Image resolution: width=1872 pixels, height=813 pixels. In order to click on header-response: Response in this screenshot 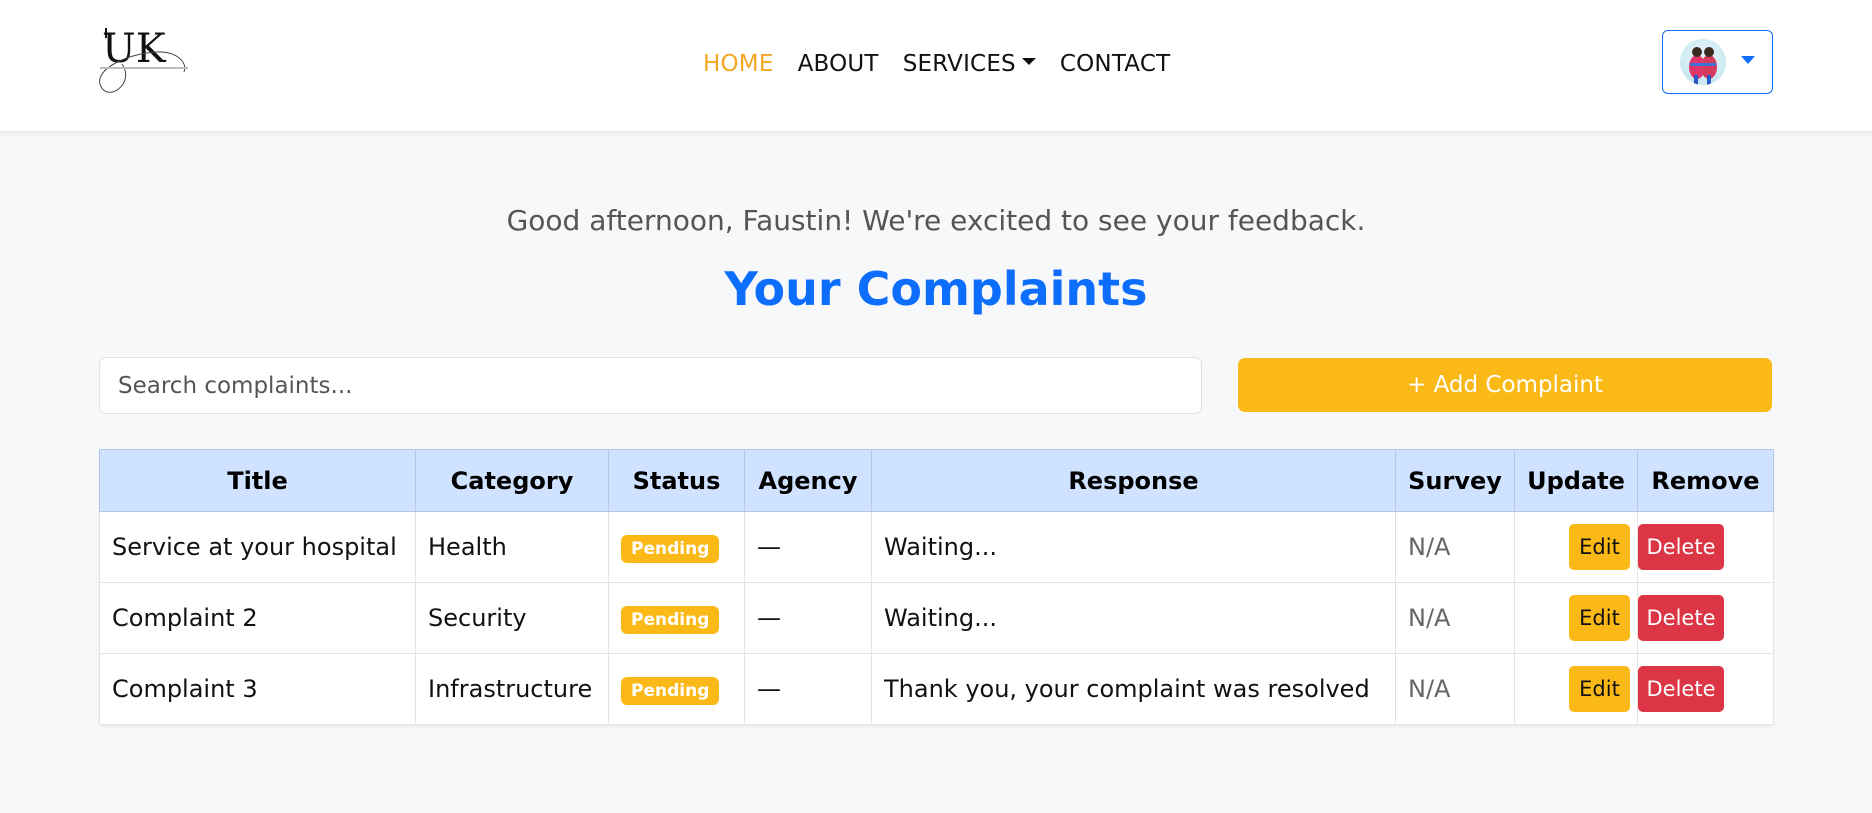, I will do `click(1133, 480)`.